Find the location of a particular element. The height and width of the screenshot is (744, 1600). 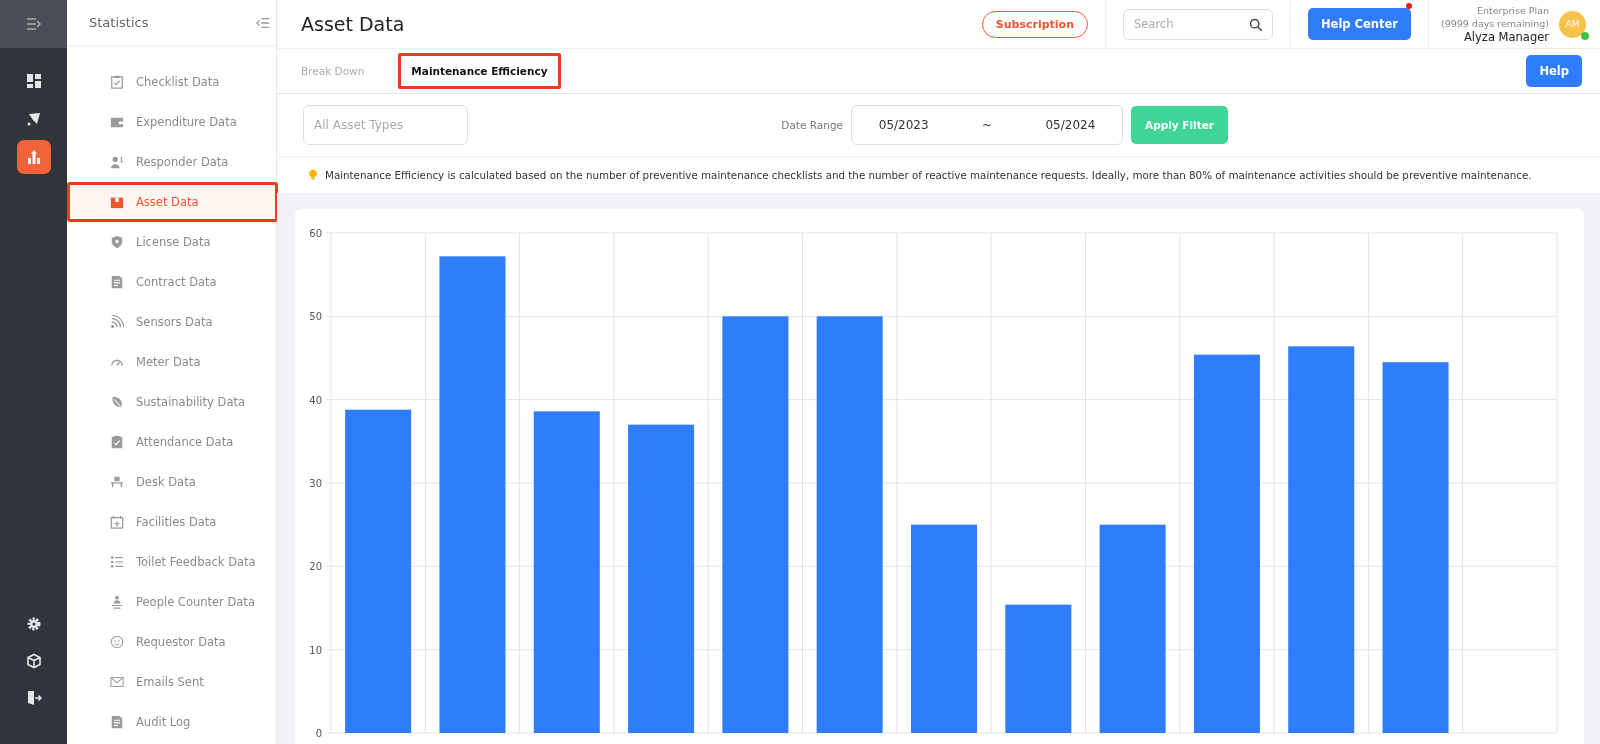

signal-icon is located at coordinates (117, 322).